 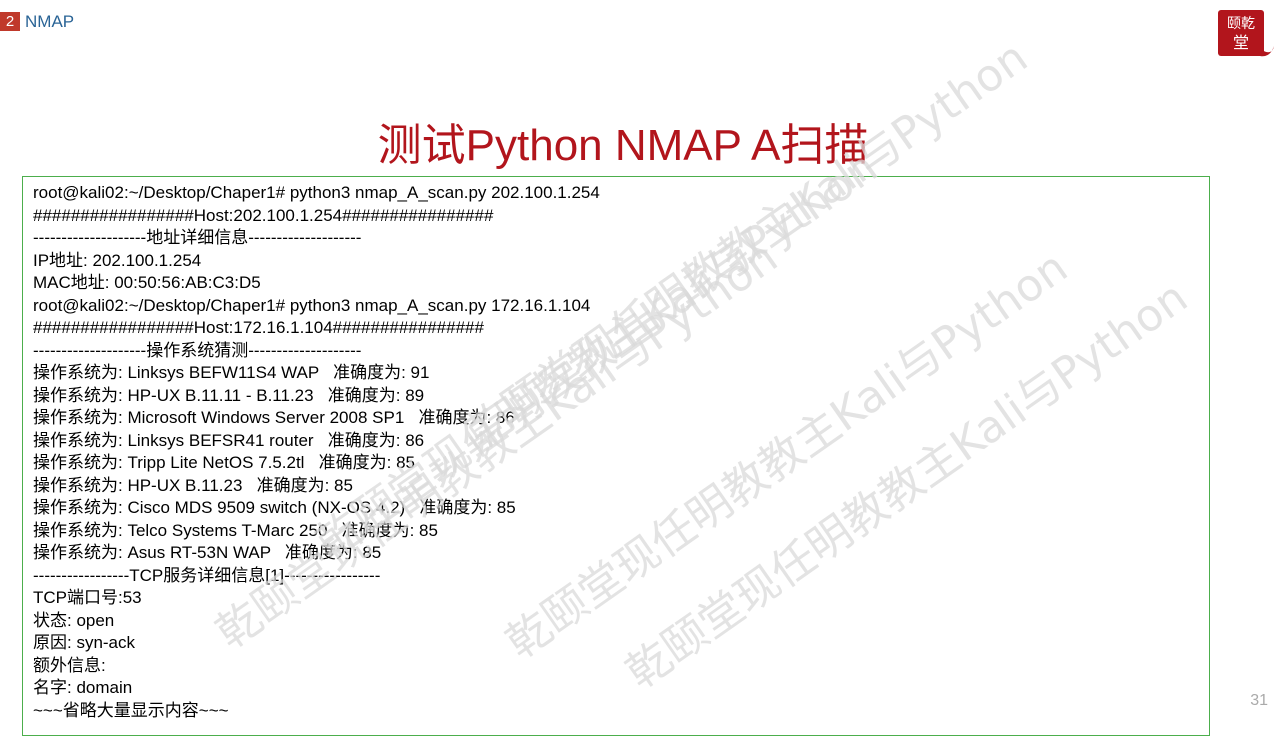 I want to click on qianyitang-logo: 颐乾 堂, so click(x=1246, y=33).